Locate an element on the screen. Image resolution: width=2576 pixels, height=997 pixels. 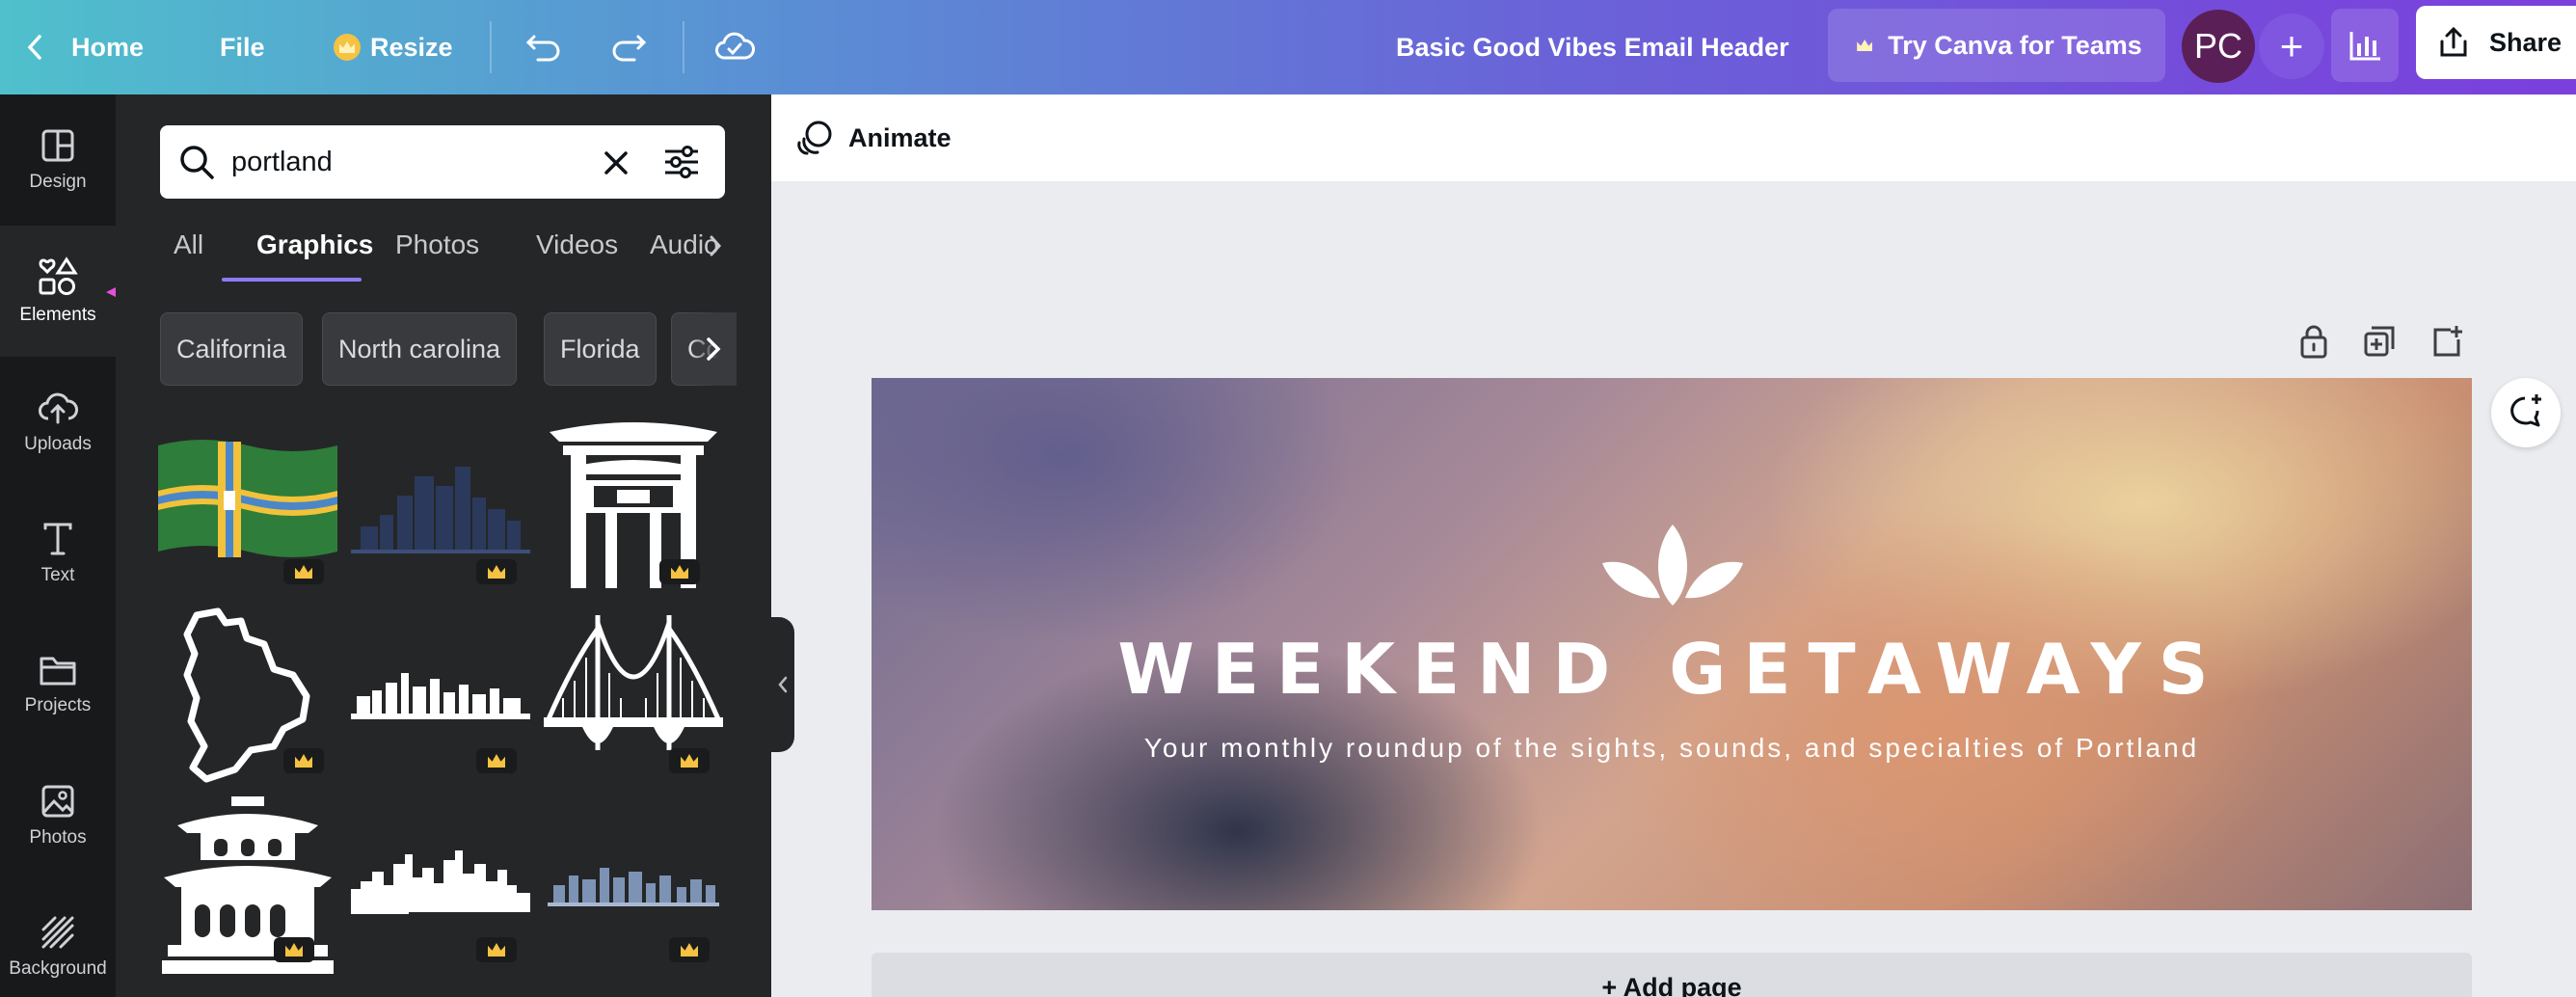
search-field: portland is located at coordinates (442, 162).